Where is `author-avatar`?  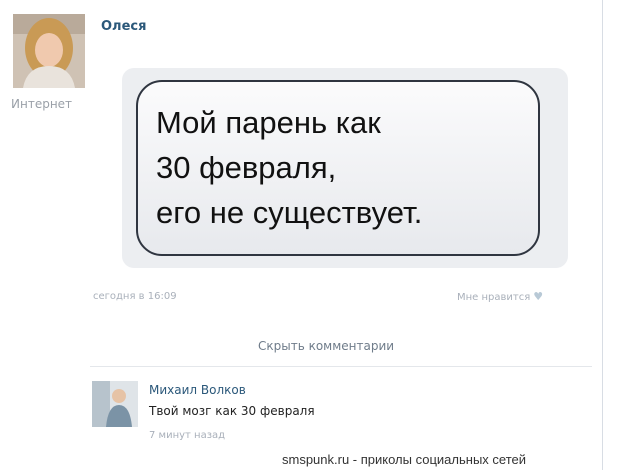
author-avatar is located at coordinates (49, 51).